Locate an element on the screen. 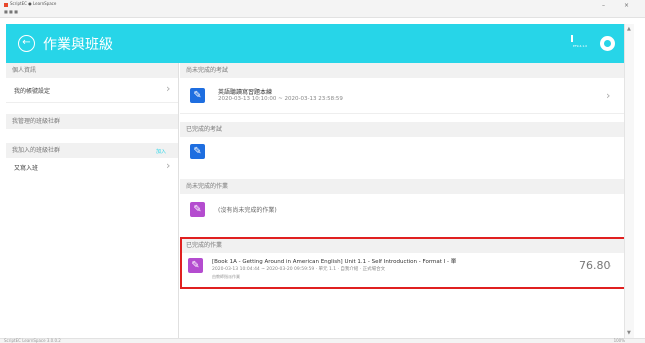 This screenshot has width=645, height=343. exam-title: 英語聽讀寫習題本練 is located at coordinates (245, 92).